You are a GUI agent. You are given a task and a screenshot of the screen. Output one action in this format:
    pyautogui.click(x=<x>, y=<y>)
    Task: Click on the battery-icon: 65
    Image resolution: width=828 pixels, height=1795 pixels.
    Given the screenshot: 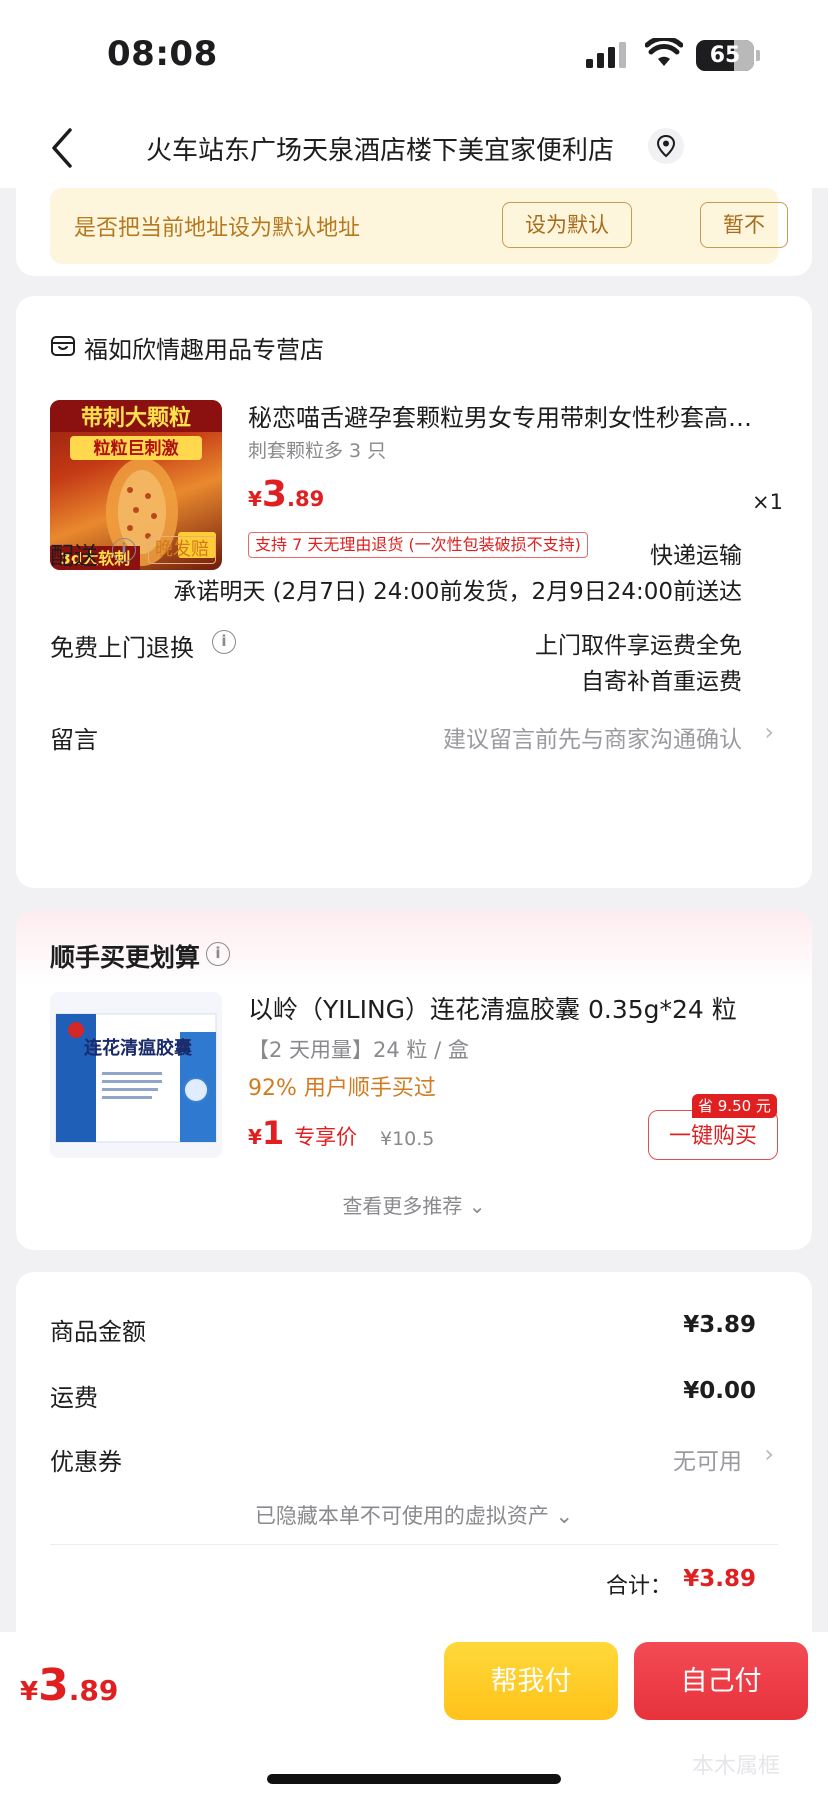 What is the action you would take?
    pyautogui.click(x=725, y=55)
    